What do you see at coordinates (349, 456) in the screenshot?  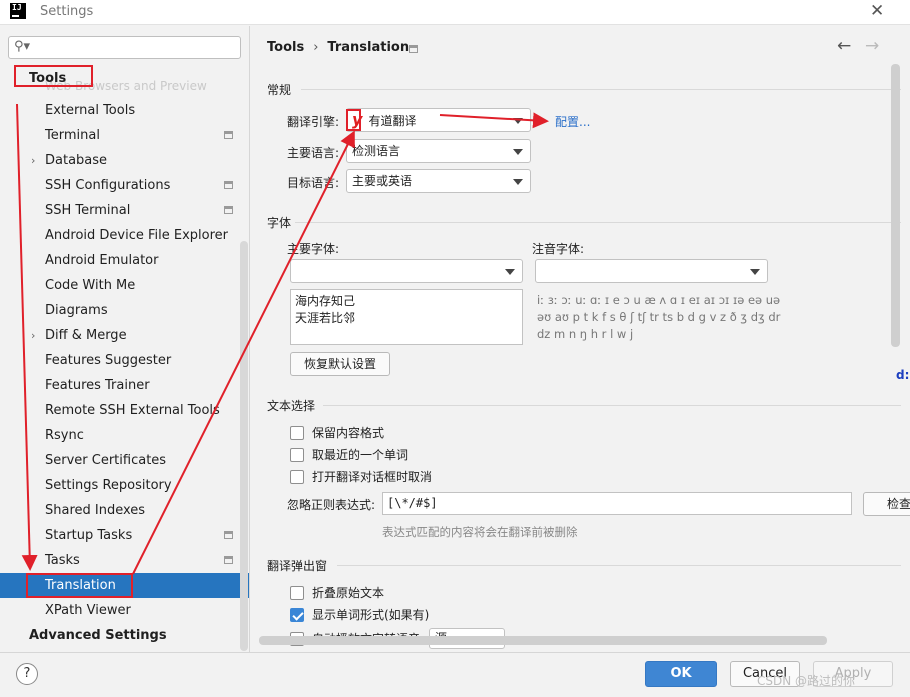 I see `nearest-word-checkbox: 取最近的一个单词` at bounding box center [349, 456].